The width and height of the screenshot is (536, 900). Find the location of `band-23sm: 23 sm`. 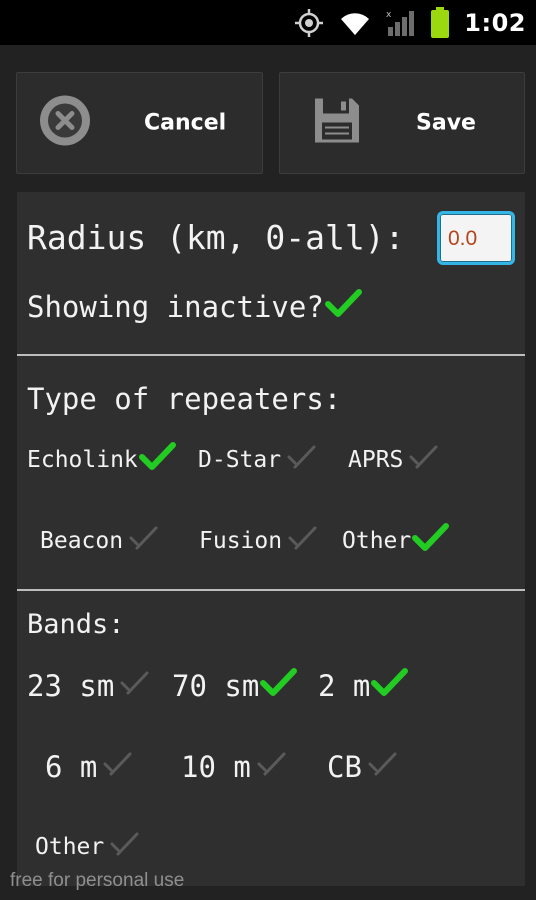

band-23sm: 23 sm is located at coordinates (90, 686).